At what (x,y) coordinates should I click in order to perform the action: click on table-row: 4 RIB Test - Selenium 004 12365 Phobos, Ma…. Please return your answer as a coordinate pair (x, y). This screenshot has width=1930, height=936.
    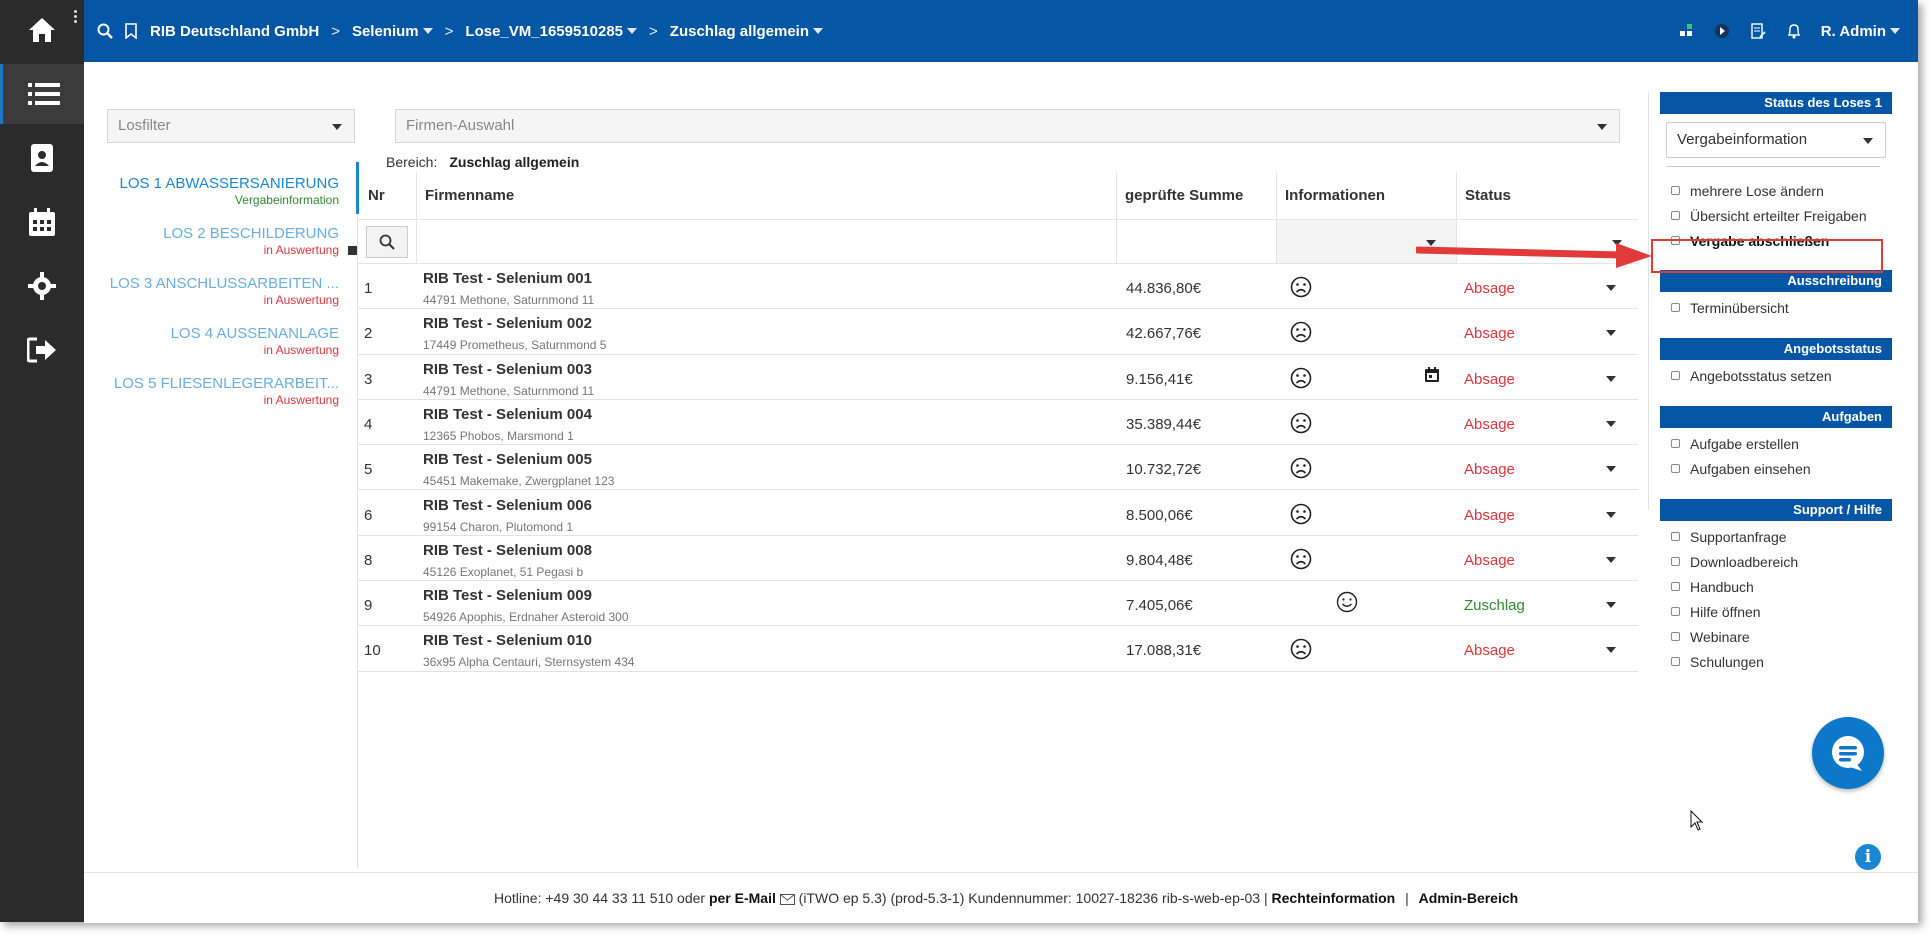
    Looking at the image, I should click on (998, 423).